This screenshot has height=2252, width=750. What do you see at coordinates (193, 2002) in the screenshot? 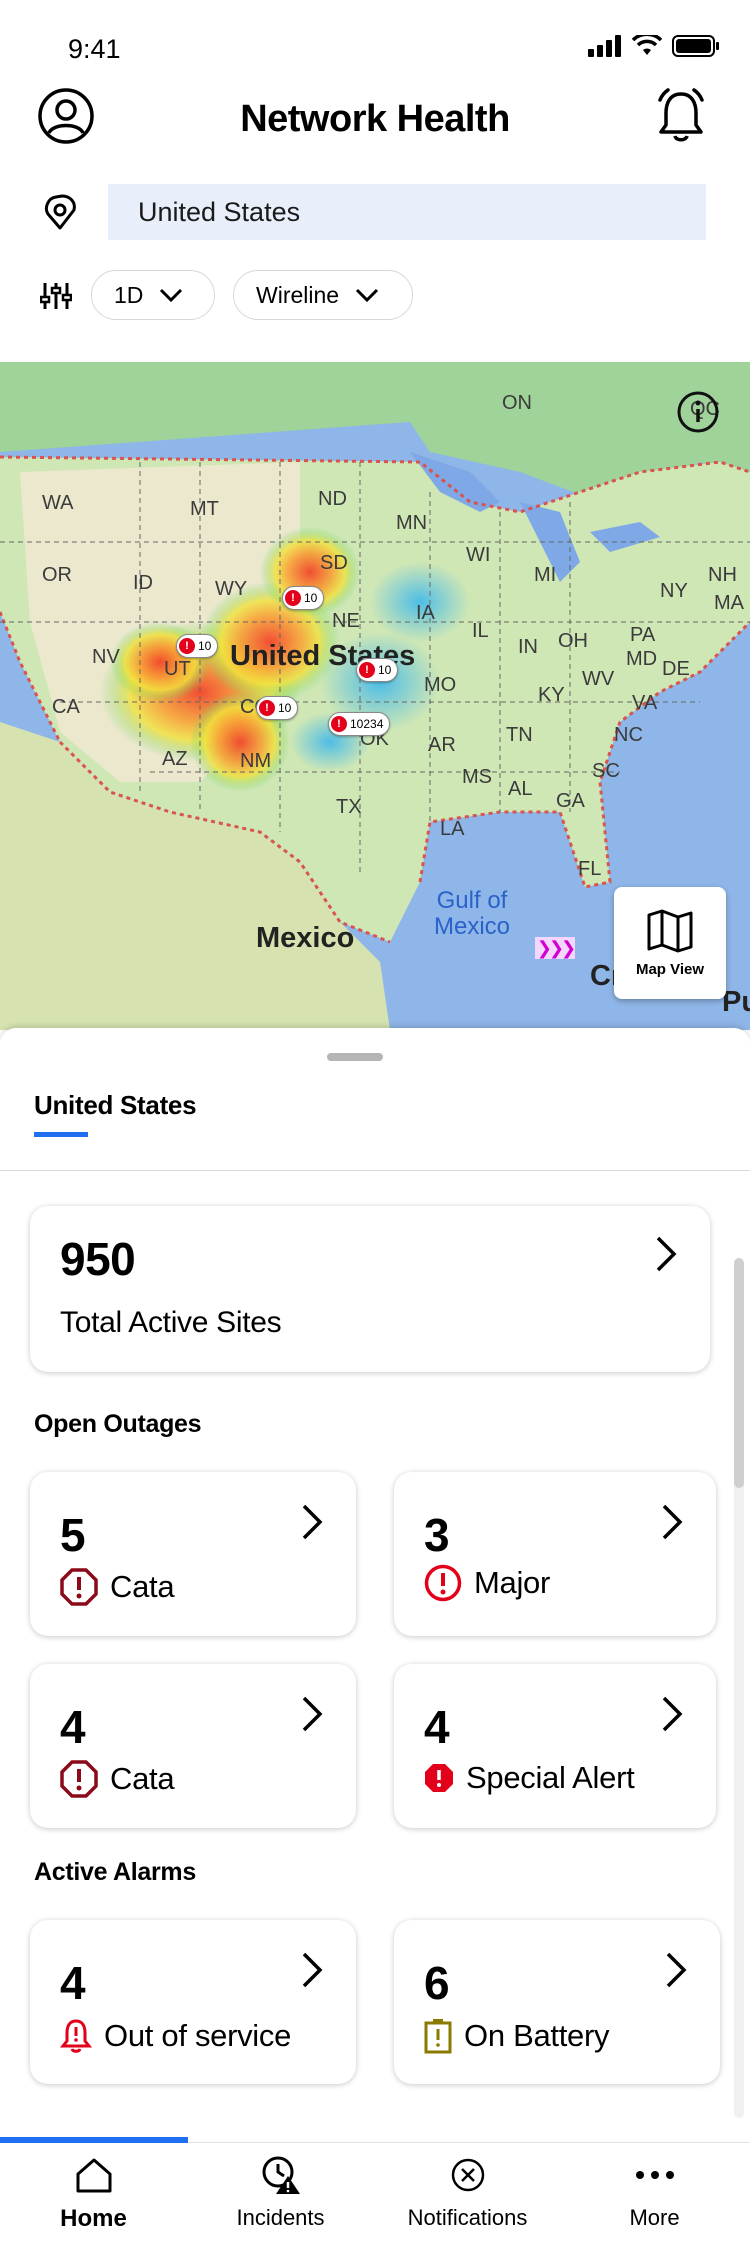
I see `alarm-card-out-of-service: 4 Out of service` at bounding box center [193, 2002].